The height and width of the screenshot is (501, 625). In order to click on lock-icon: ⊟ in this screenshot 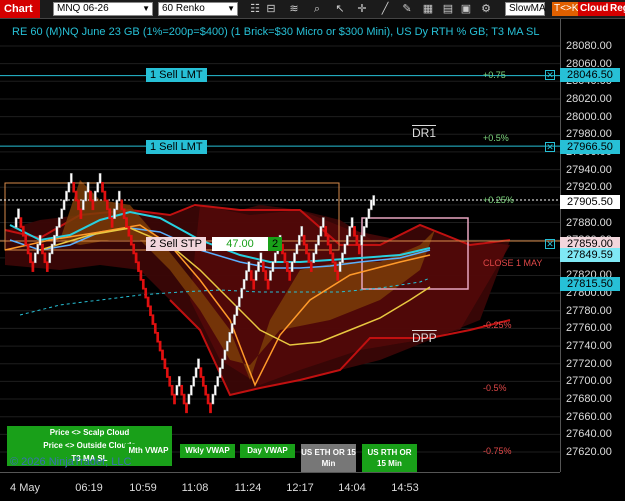, I will do `click(271, 9)`.